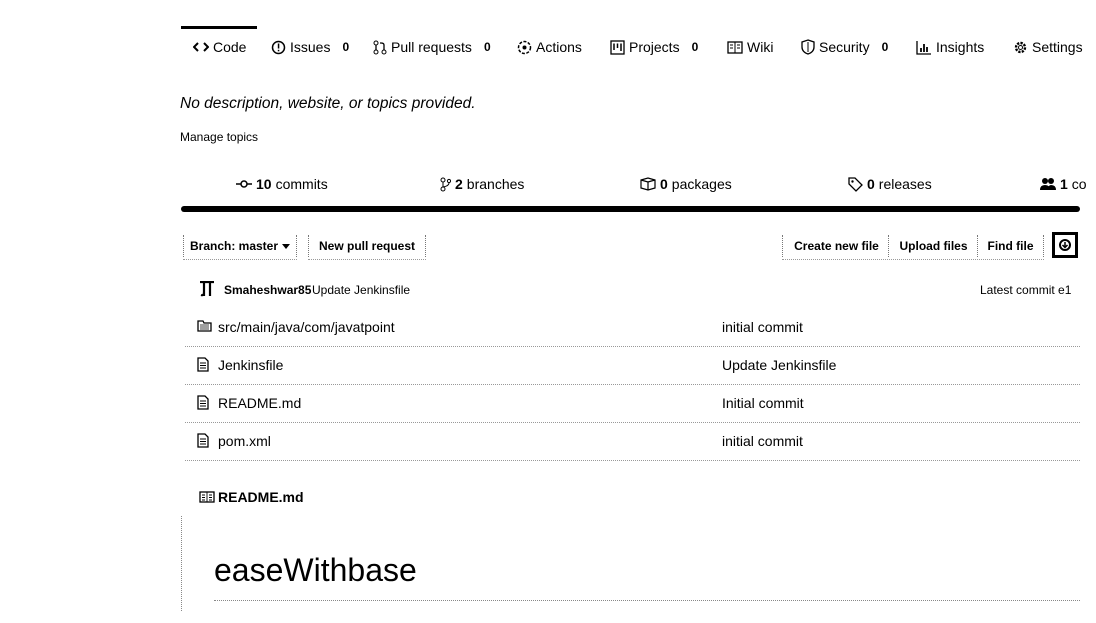 This screenshot has height=623, width=1096. I want to click on tab-actions-label: Actions, so click(559, 47).